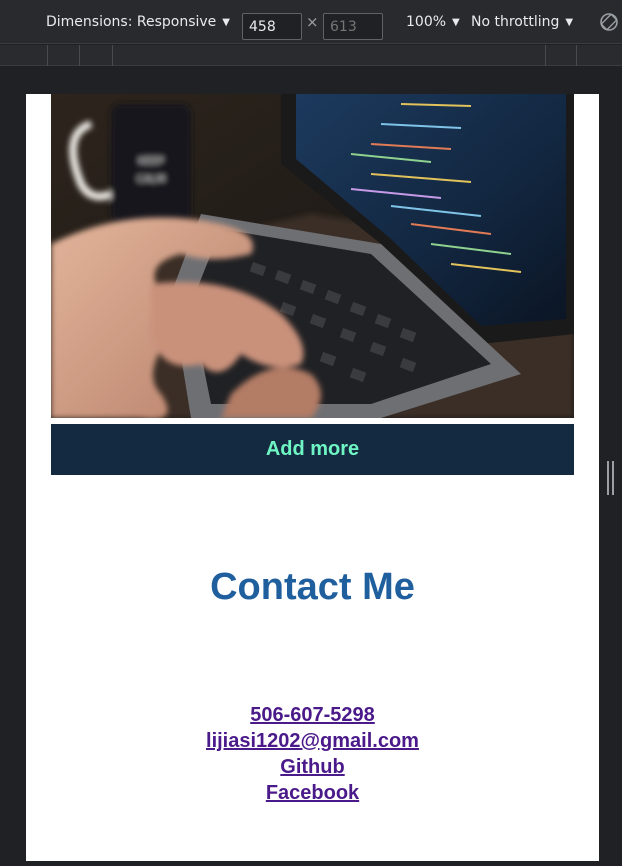  I want to click on zoom-dropdown: 100% ▼, so click(433, 22).